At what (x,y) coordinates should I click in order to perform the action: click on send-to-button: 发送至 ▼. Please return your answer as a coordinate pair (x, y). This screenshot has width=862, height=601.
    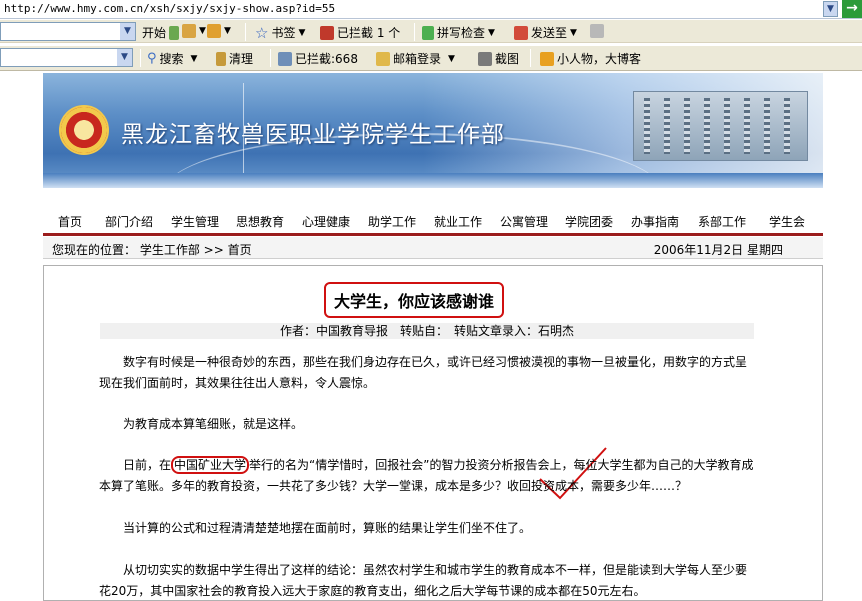
    Looking at the image, I should click on (545, 32).